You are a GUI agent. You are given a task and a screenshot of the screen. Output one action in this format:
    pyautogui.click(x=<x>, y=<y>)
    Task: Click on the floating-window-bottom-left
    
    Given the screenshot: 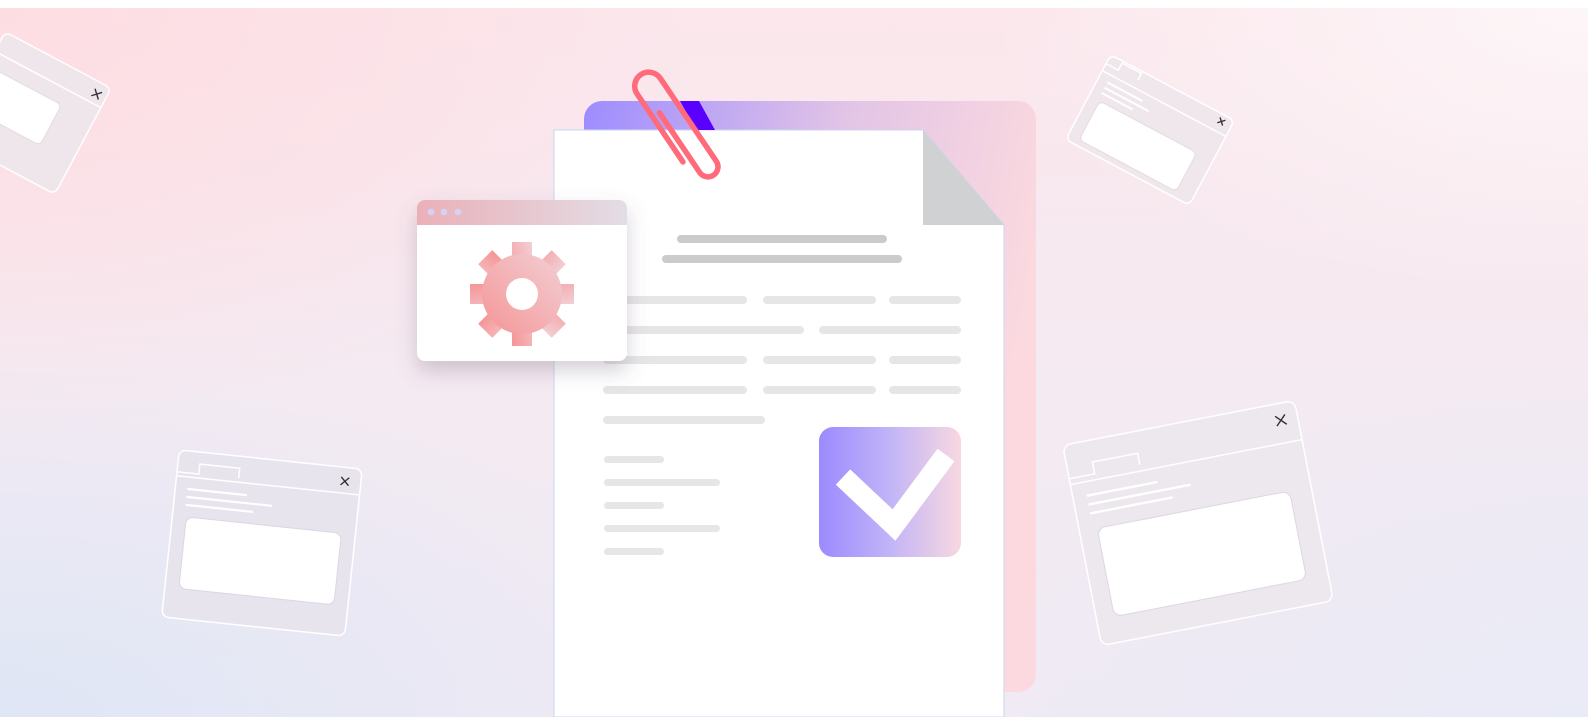 What is the action you would take?
    pyautogui.click(x=262, y=543)
    